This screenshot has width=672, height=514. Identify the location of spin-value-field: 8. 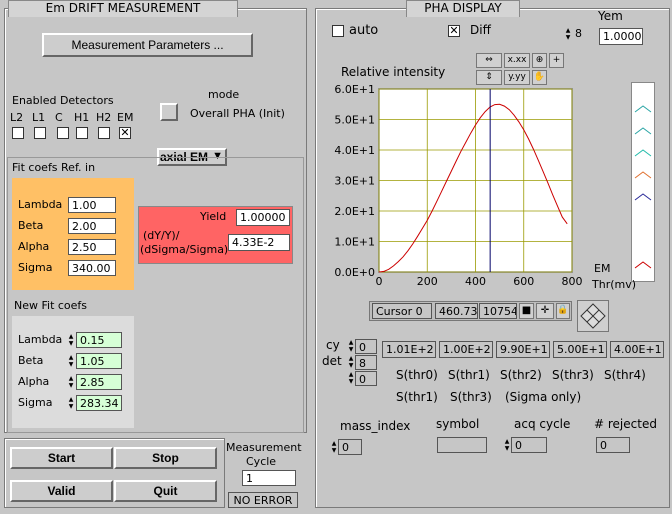
(583, 34).